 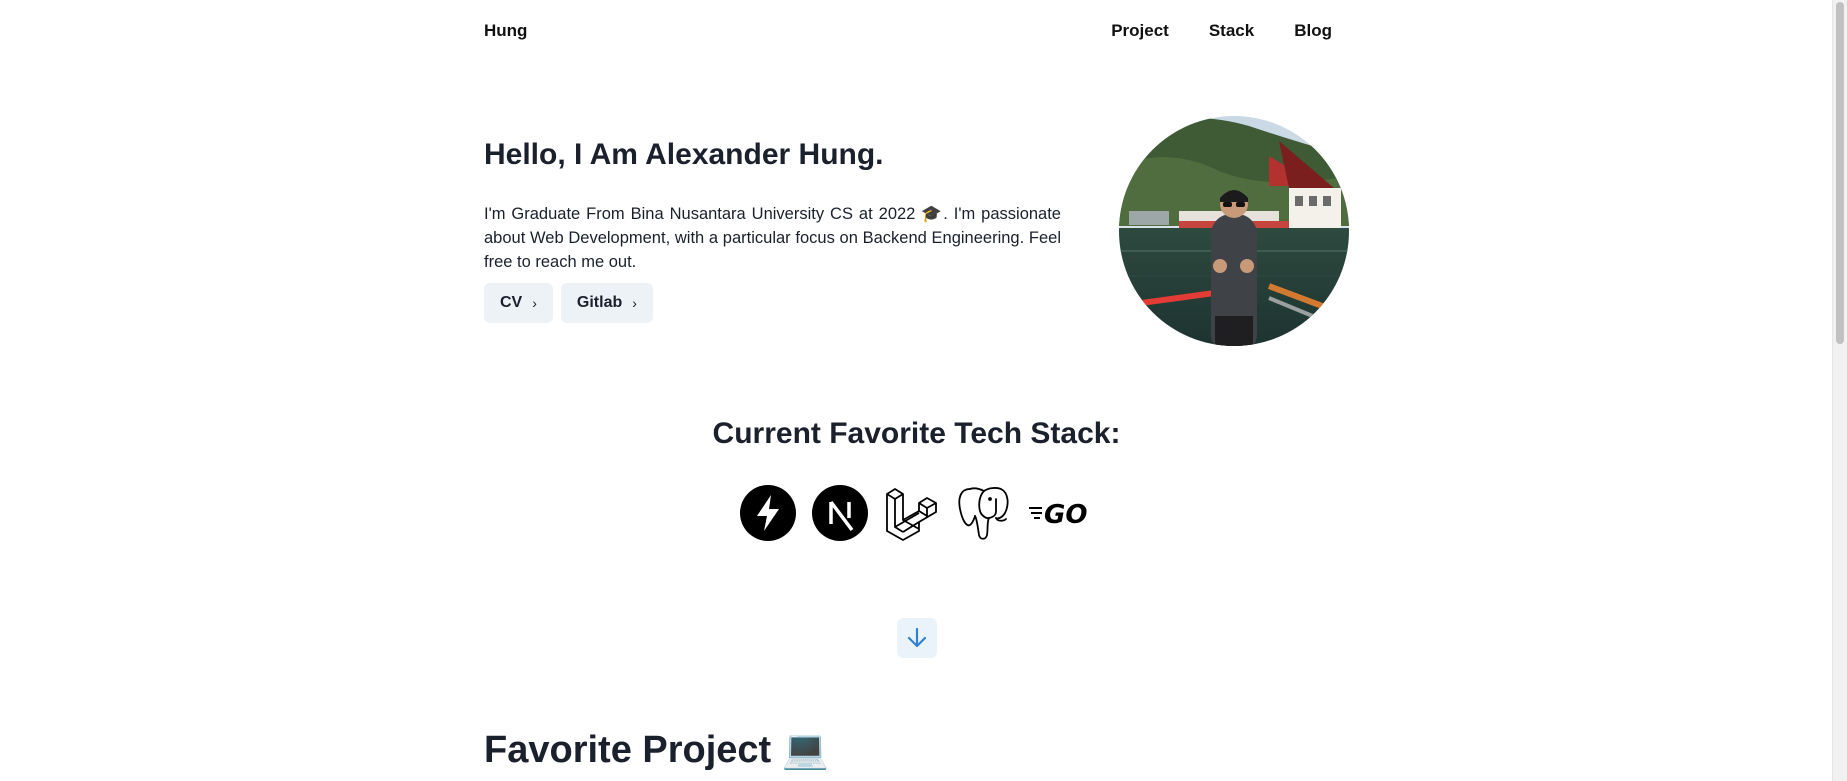 What do you see at coordinates (505, 31) in the screenshot?
I see `nav-brand: Hung` at bounding box center [505, 31].